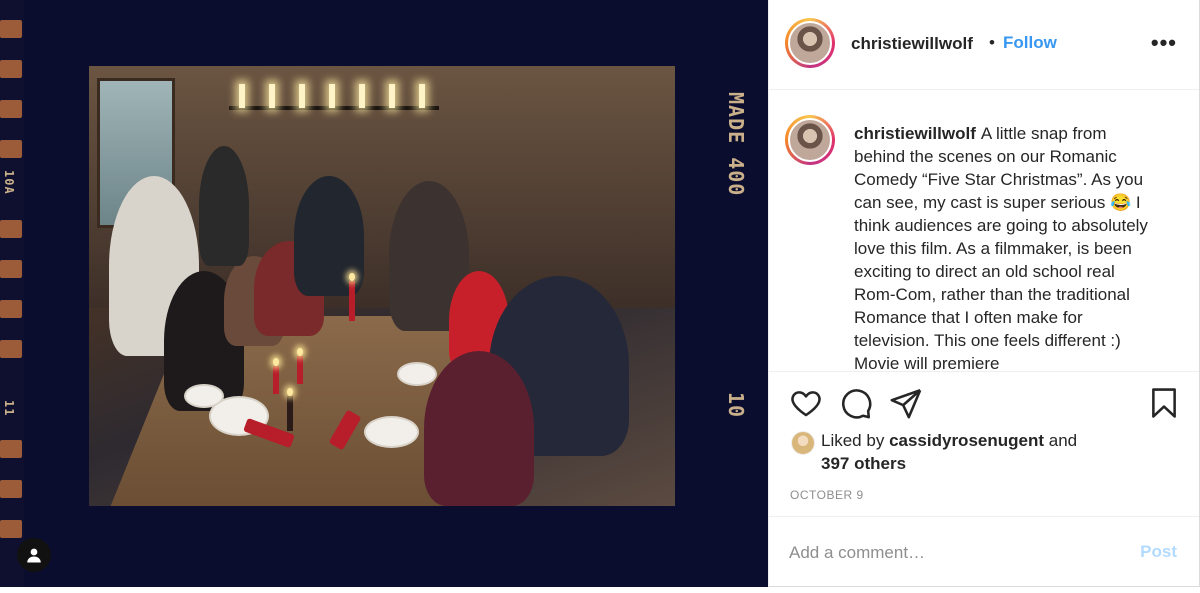 The height and width of the screenshot is (593, 1200). Describe the element at coordinates (803, 443) in the screenshot. I see `liker-avatar` at that location.